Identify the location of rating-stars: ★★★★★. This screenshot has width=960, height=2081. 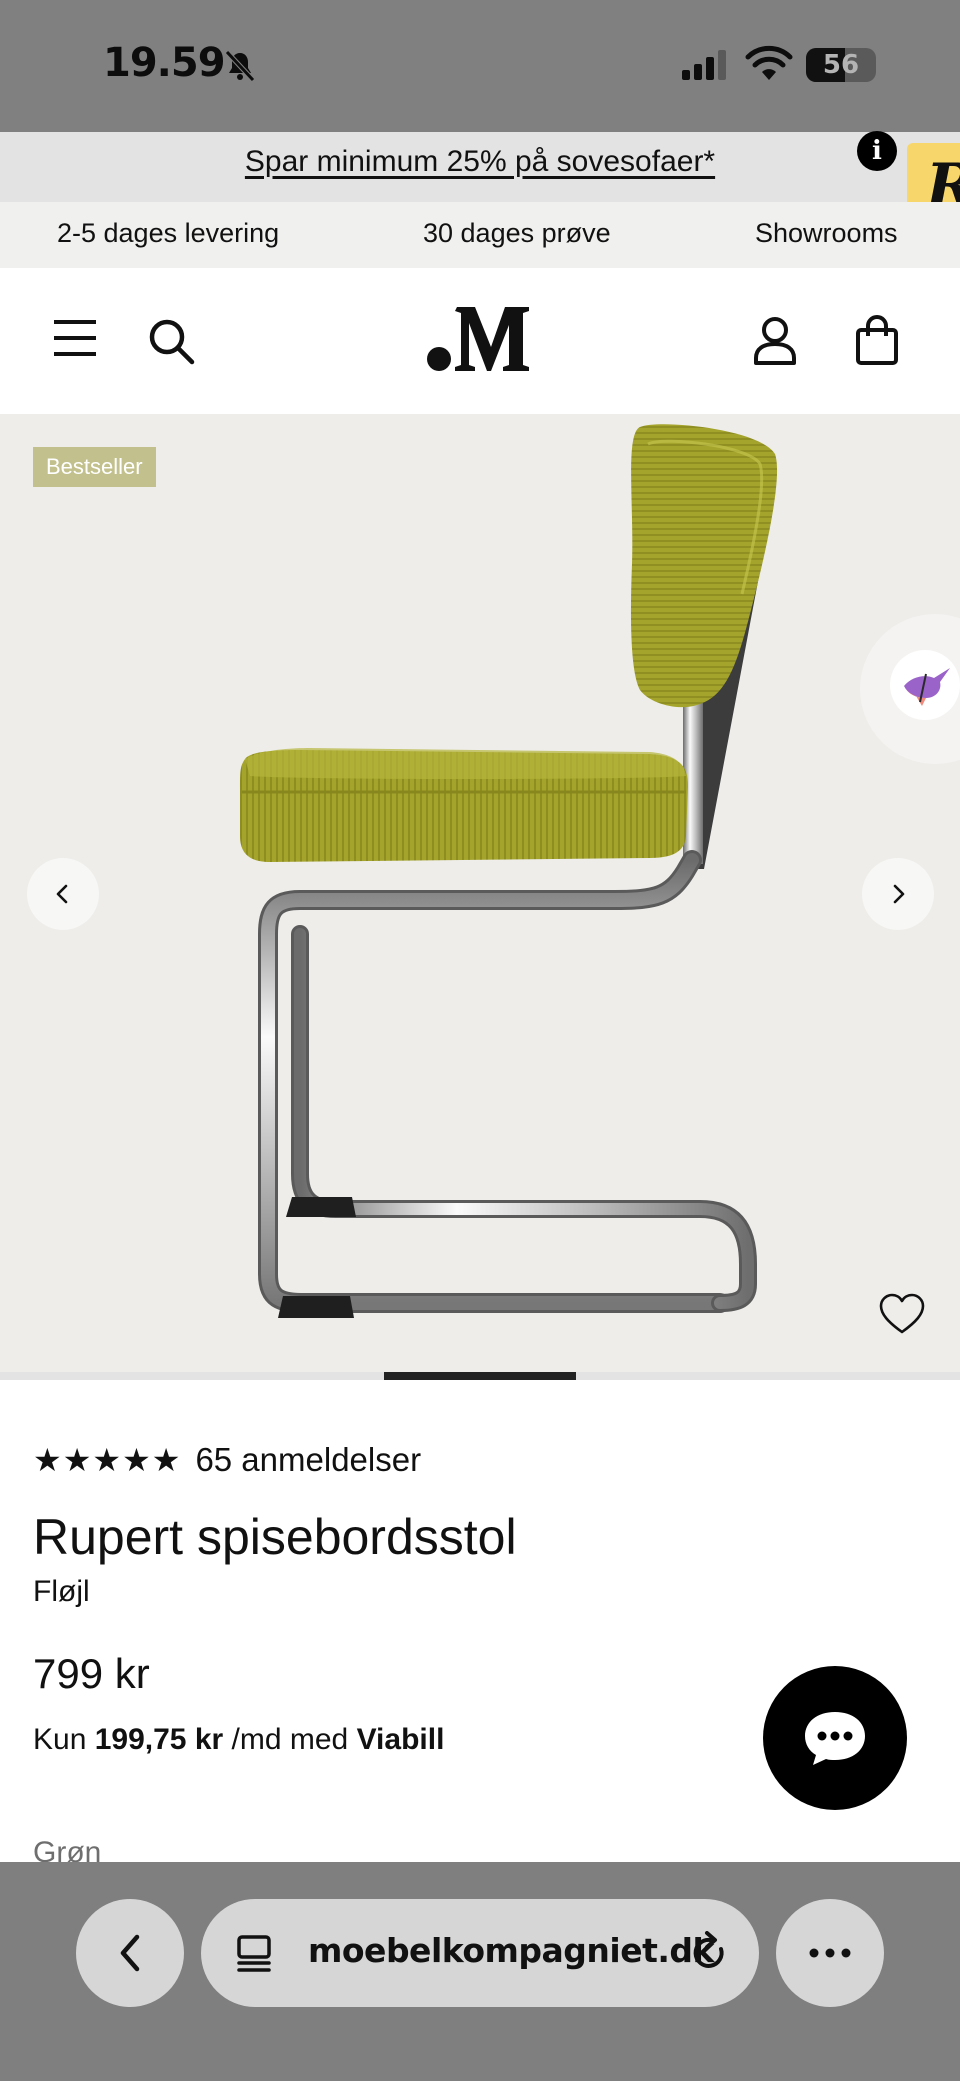
(107, 1460).